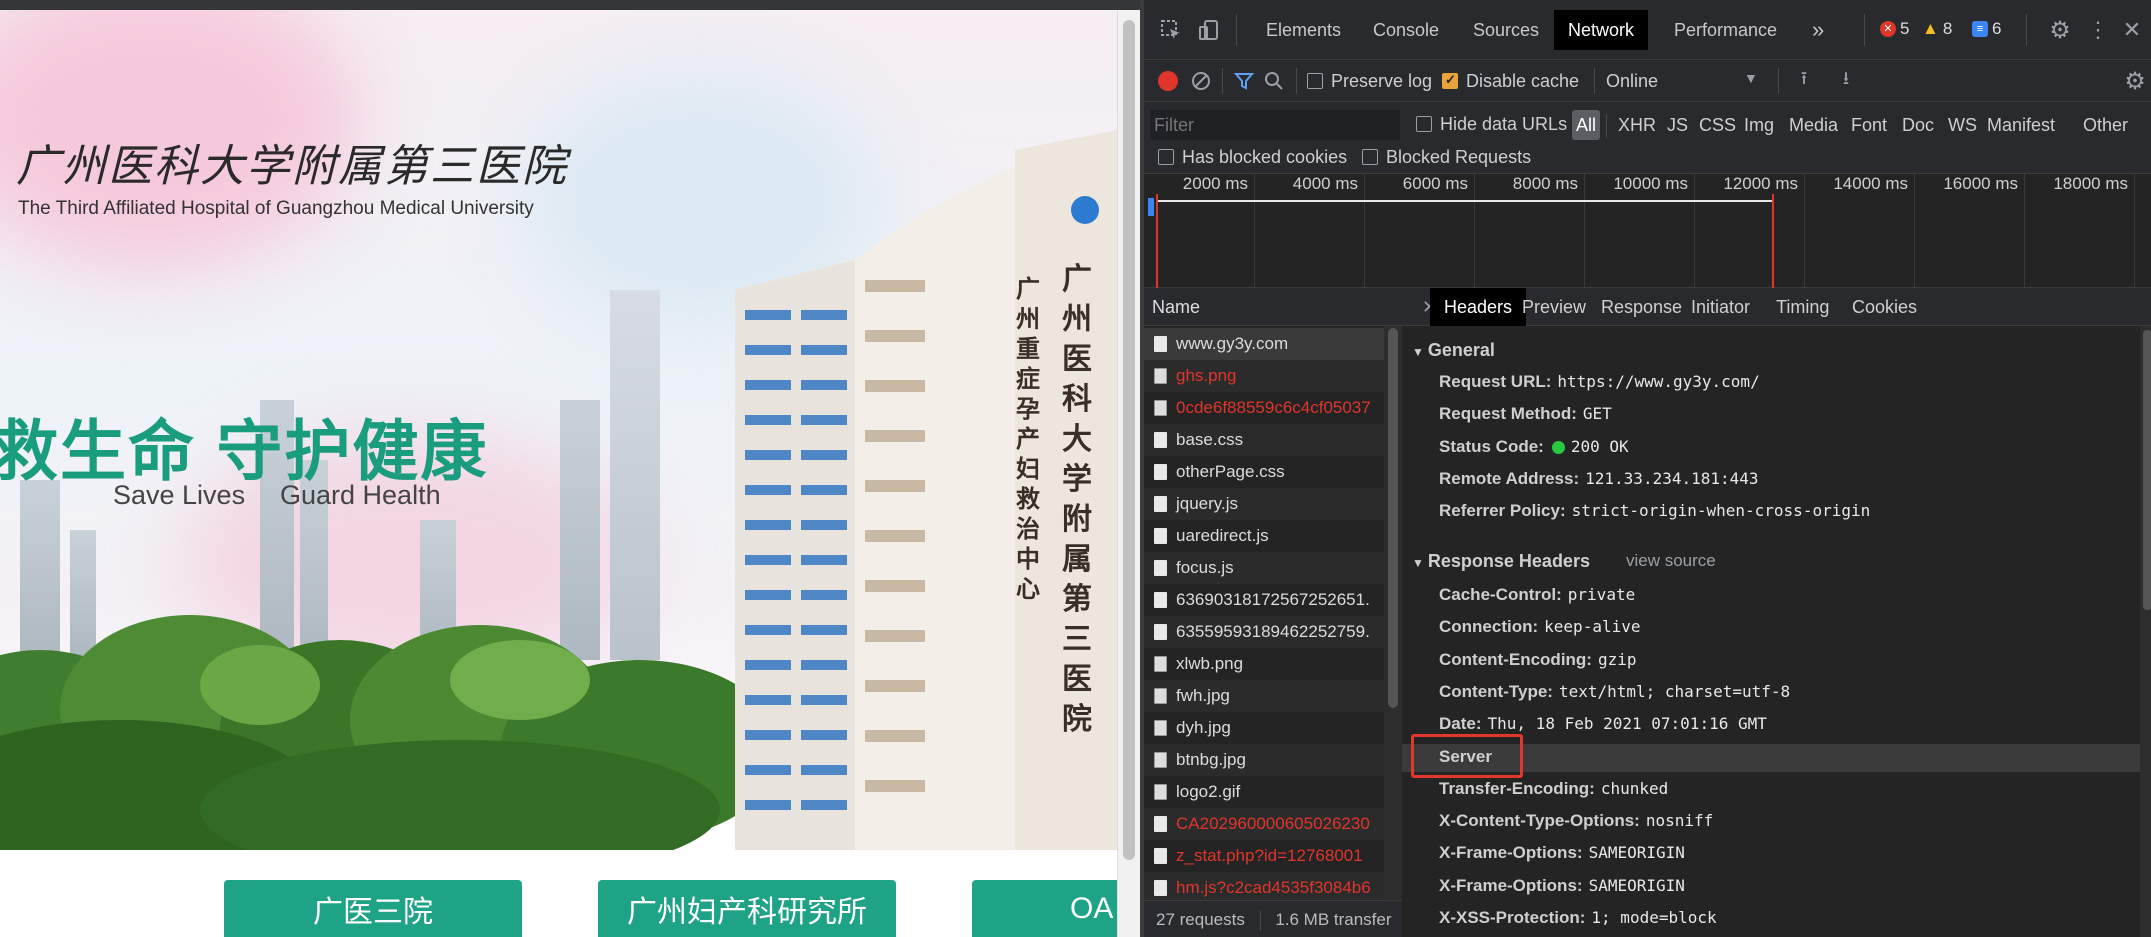  I want to click on tab-network: Network, so click(1601, 30).